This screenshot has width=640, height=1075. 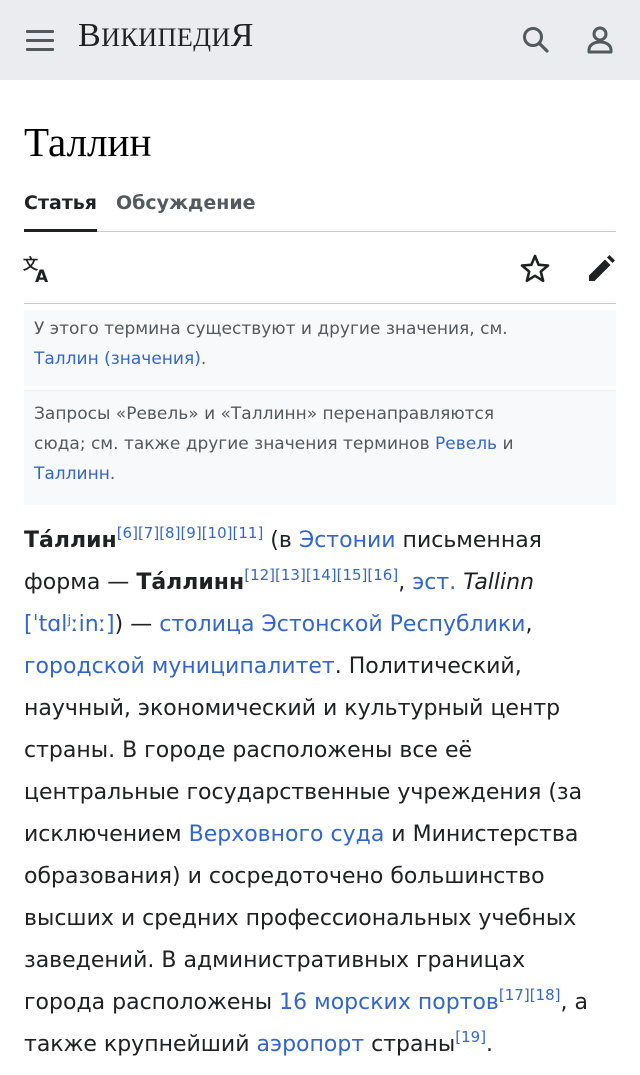 What do you see at coordinates (148, 533) in the screenshot?
I see `ref-link: [7]` at bounding box center [148, 533].